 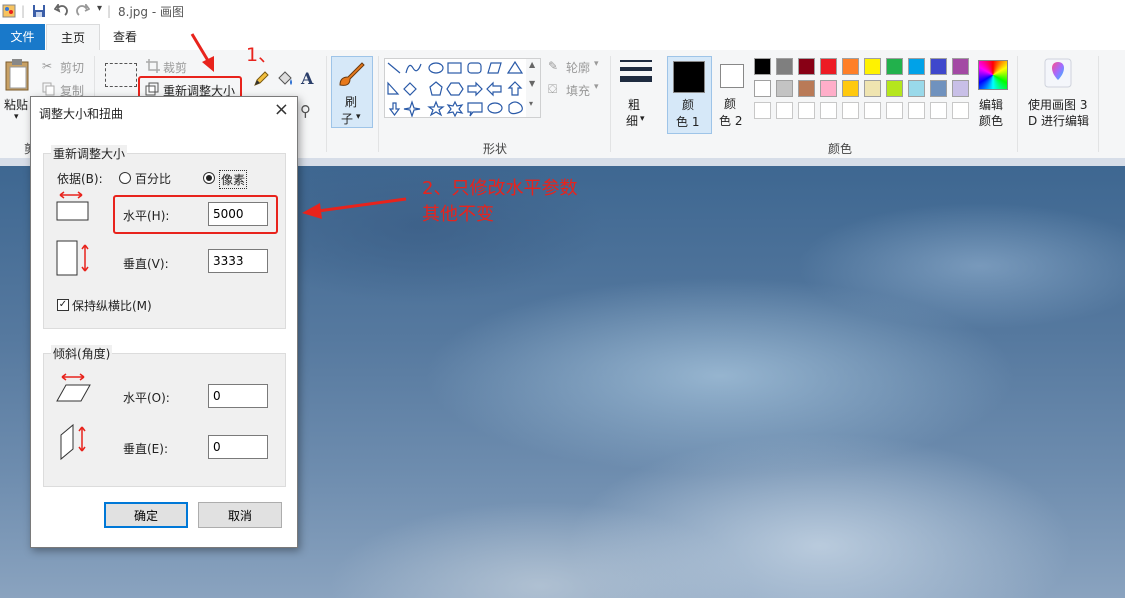 What do you see at coordinates (238, 396) in the screenshot?
I see `skew-horizontal-input` at bounding box center [238, 396].